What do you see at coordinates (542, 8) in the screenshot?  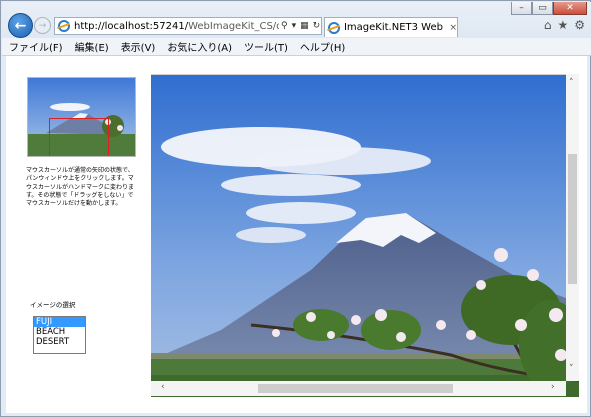 I see `maximize-button: ▭` at bounding box center [542, 8].